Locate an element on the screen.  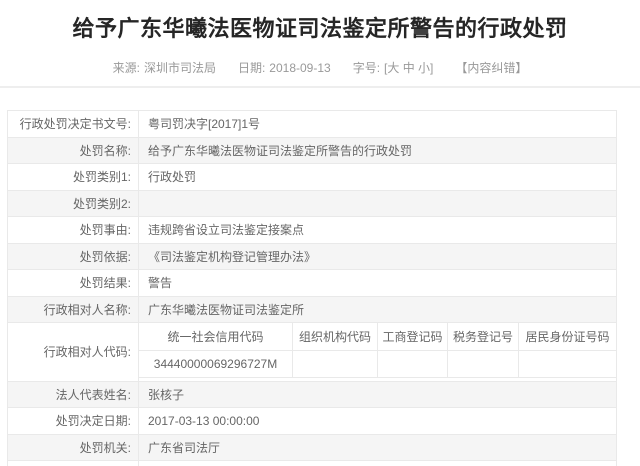
row-label: 行政处罚决定书文号: is located at coordinates (73, 124).